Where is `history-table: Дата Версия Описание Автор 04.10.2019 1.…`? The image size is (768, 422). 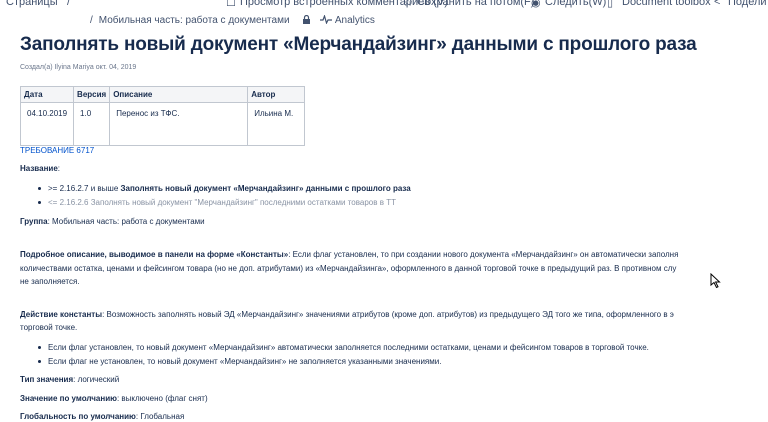
history-table: Дата Версия Описание Автор 04.10.2019 1.… is located at coordinates (162, 116).